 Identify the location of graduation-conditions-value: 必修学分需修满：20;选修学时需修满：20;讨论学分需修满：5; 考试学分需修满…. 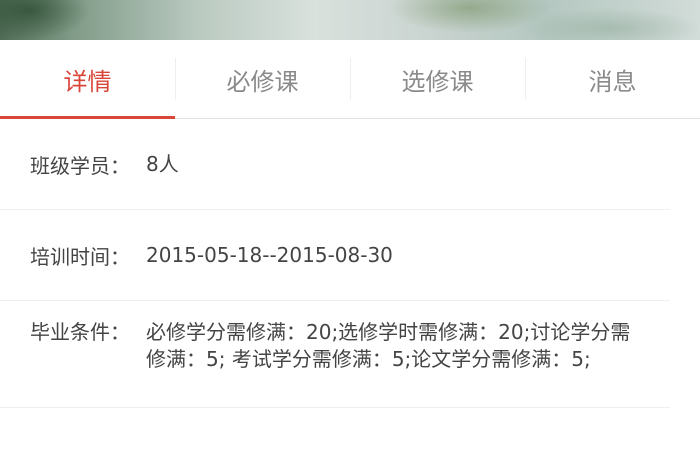
(388, 345).